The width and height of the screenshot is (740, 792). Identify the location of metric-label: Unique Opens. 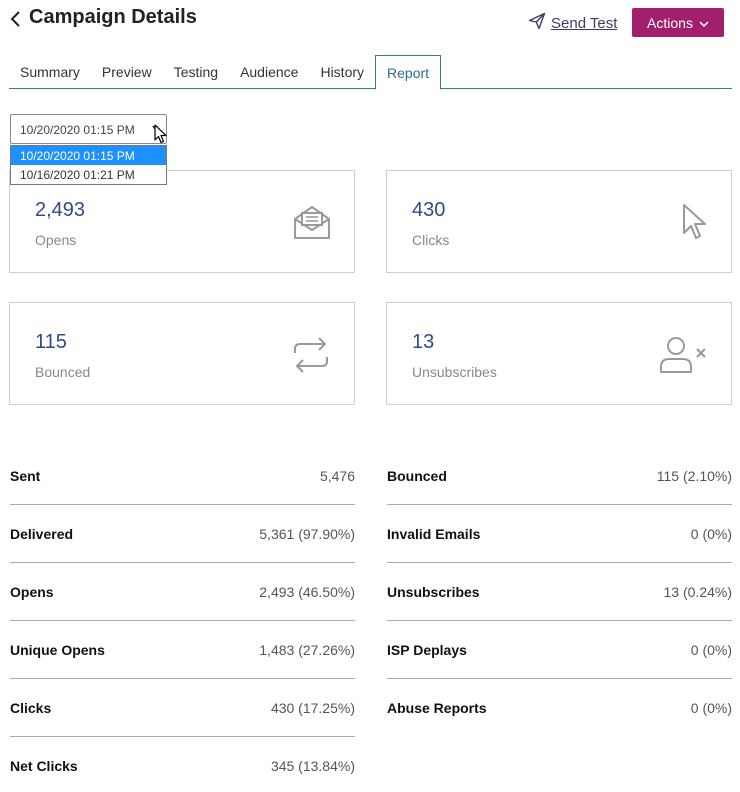
(57, 649).